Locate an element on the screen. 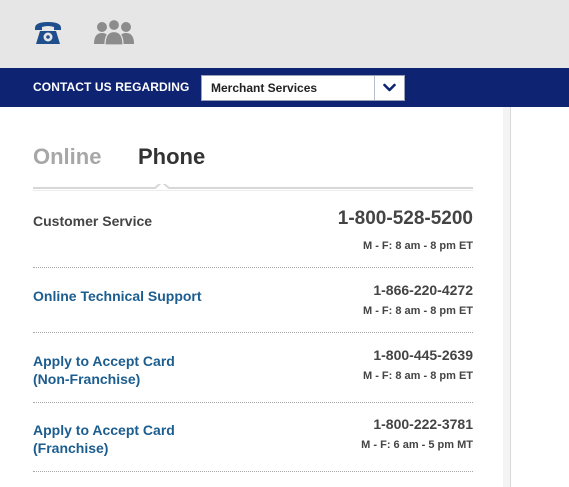 The height and width of the screenshot is (487, 569). contact-hours: M - F: 6 am - 5 pm MT is located at coordinates (417, 445).